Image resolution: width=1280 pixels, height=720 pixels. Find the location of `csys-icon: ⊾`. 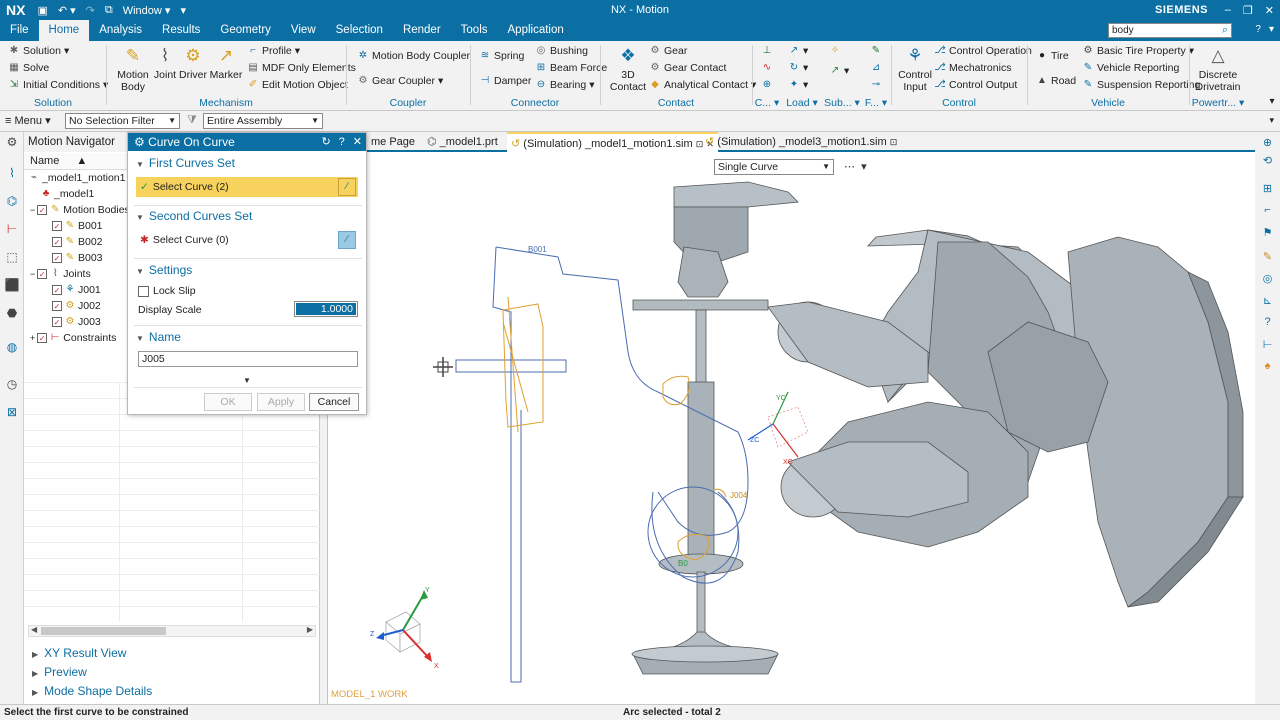

csys-icon: ⊾ is located at coordinates (1267, 301).